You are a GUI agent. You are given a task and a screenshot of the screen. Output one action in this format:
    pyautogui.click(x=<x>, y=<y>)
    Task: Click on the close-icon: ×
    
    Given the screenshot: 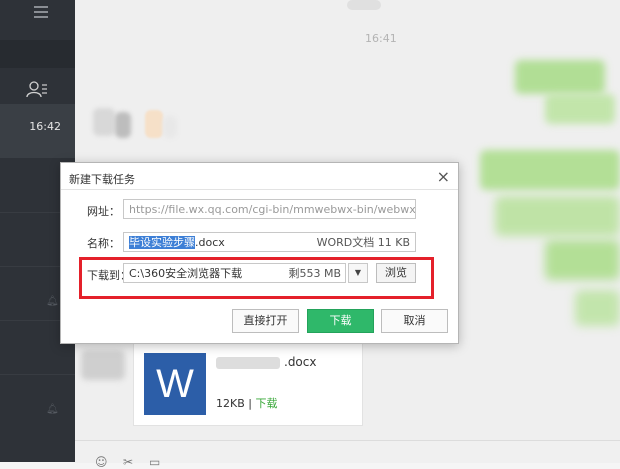 What is the action you would take?
    pyautogui.click(x=443, y=176)
    